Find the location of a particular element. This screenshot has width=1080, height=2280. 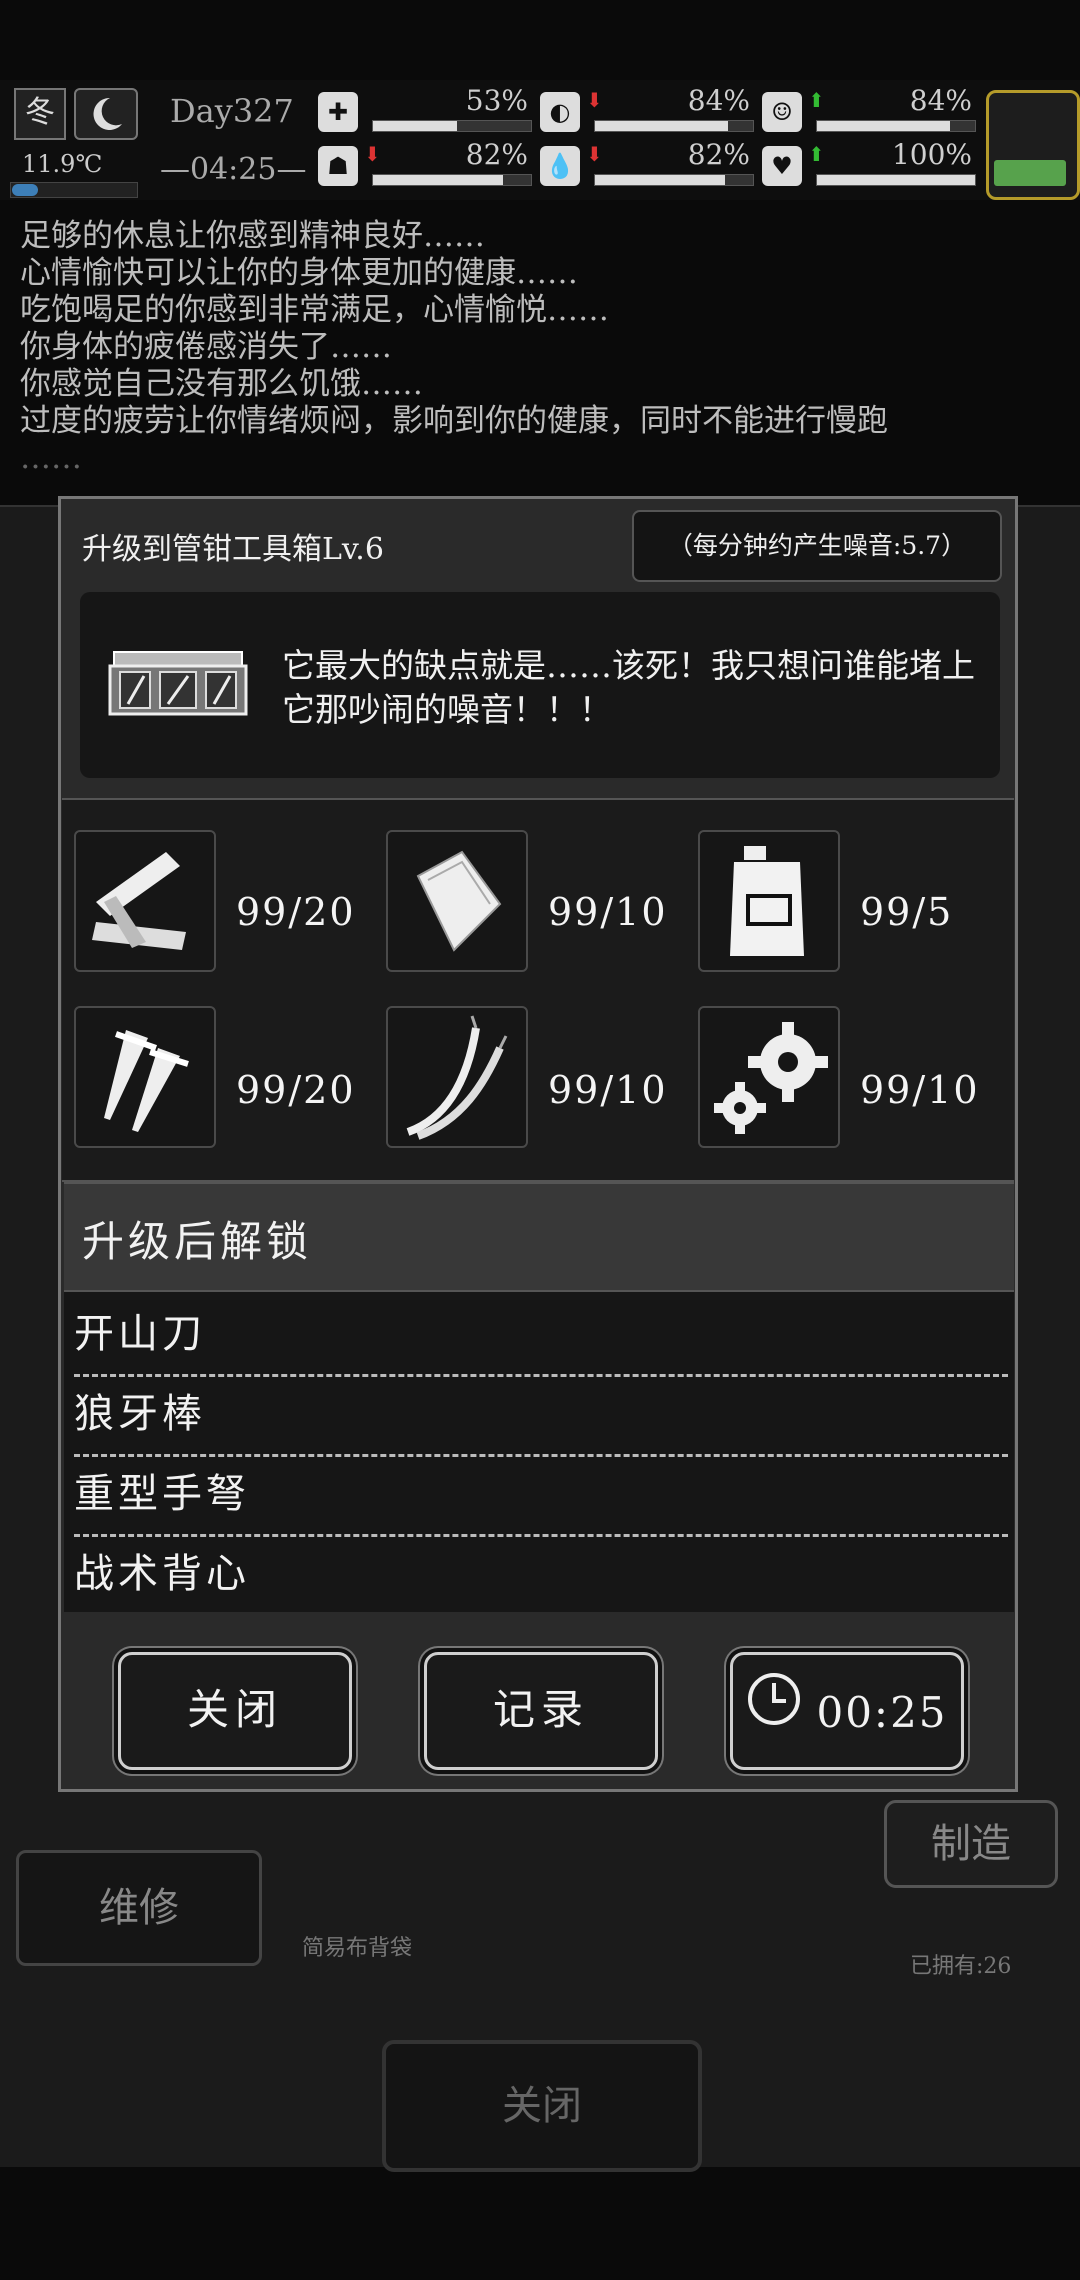

make-button: 制造 is located at coordinates (971, 1844).